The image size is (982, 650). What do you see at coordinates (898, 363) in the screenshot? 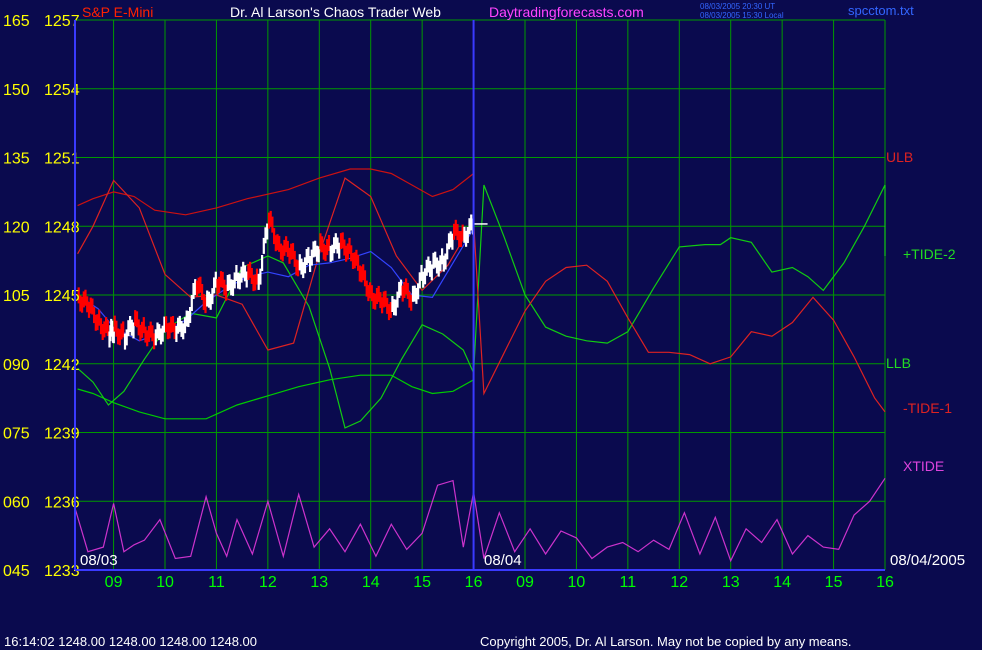
I see `series-label-llb: LLB` at bounding box center [898, 363].